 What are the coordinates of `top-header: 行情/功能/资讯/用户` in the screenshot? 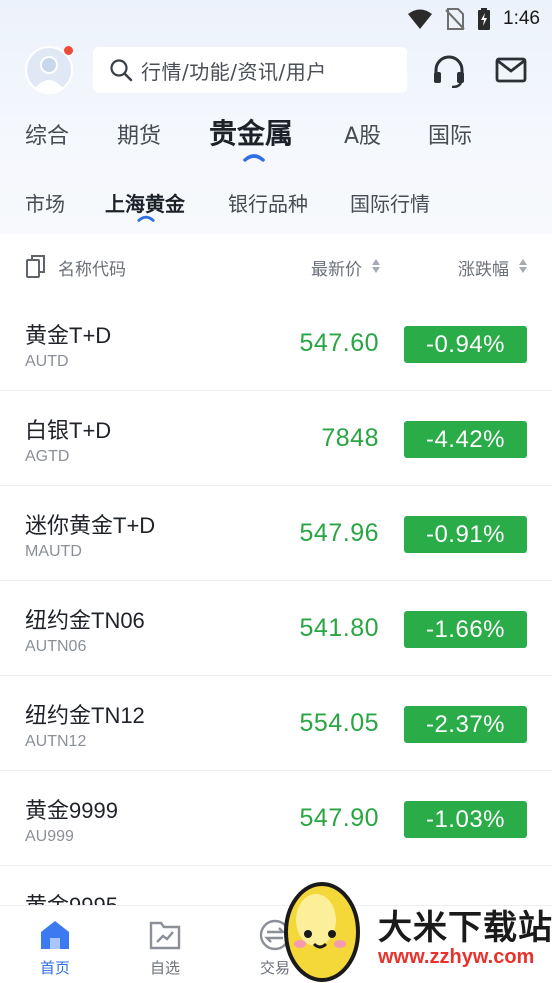 It's located at (276, 70).